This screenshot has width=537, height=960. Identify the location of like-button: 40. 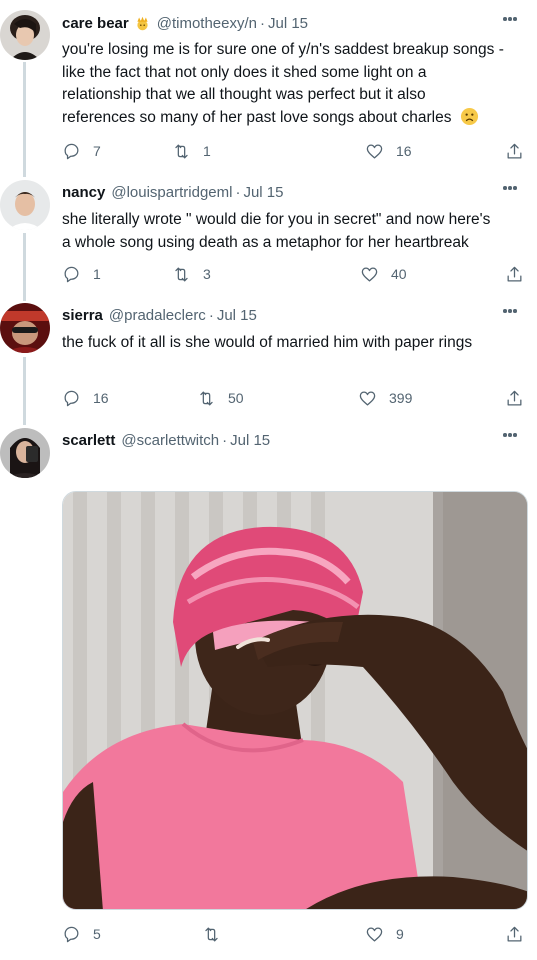
(383, 274).